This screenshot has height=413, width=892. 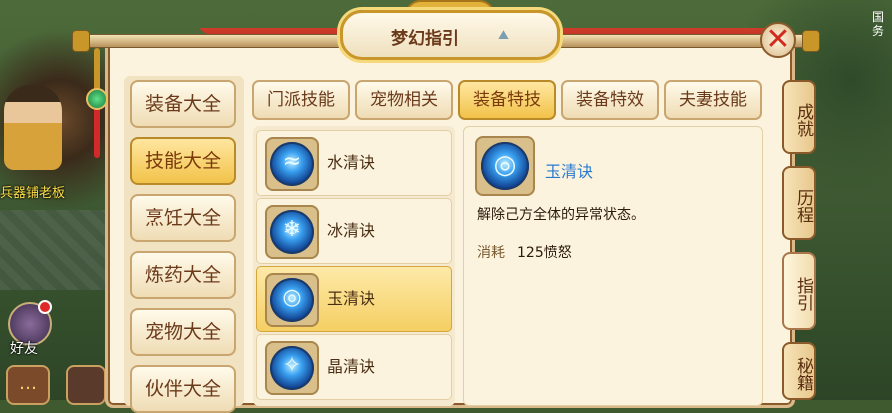 What do you see at coordinates (799, 291) in the screenshot?
I see `right-tab-guide: 指引` at bounding box center [799, 291].